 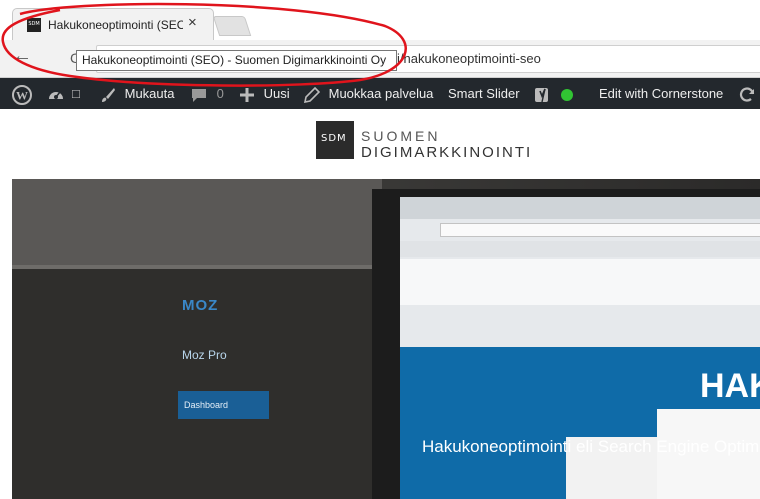 What do you see at coordinates (580, 282) in the screenshot?
I see `moz-header` at bounding box center [580, 282].